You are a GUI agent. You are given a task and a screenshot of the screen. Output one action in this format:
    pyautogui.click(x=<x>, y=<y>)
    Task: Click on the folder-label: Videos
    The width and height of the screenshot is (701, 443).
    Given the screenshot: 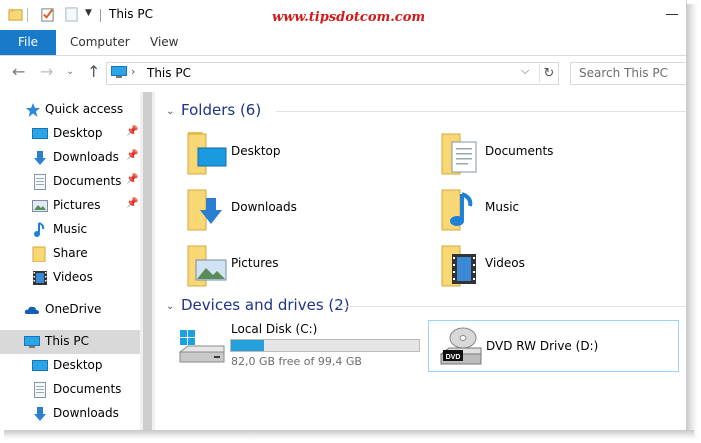 What is the action you would take?
    pyautogui.click(x=505, y=263)
    